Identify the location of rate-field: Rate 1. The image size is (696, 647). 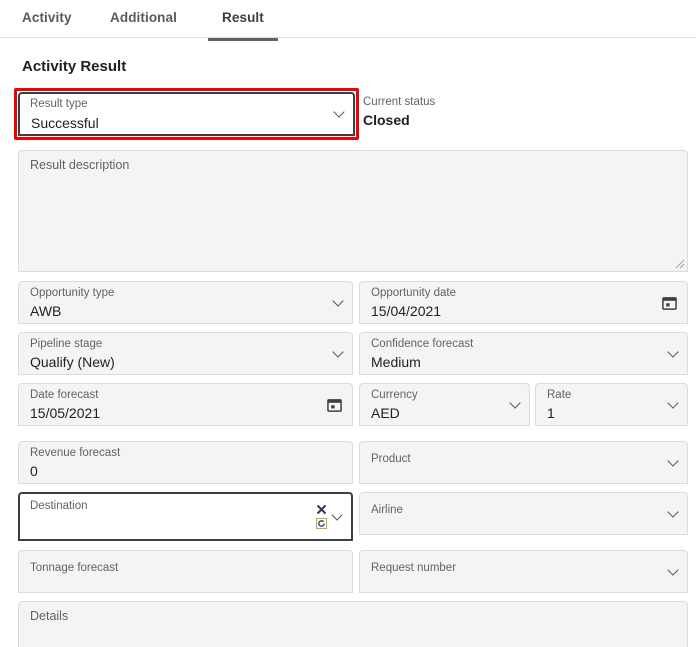
(611, 404).